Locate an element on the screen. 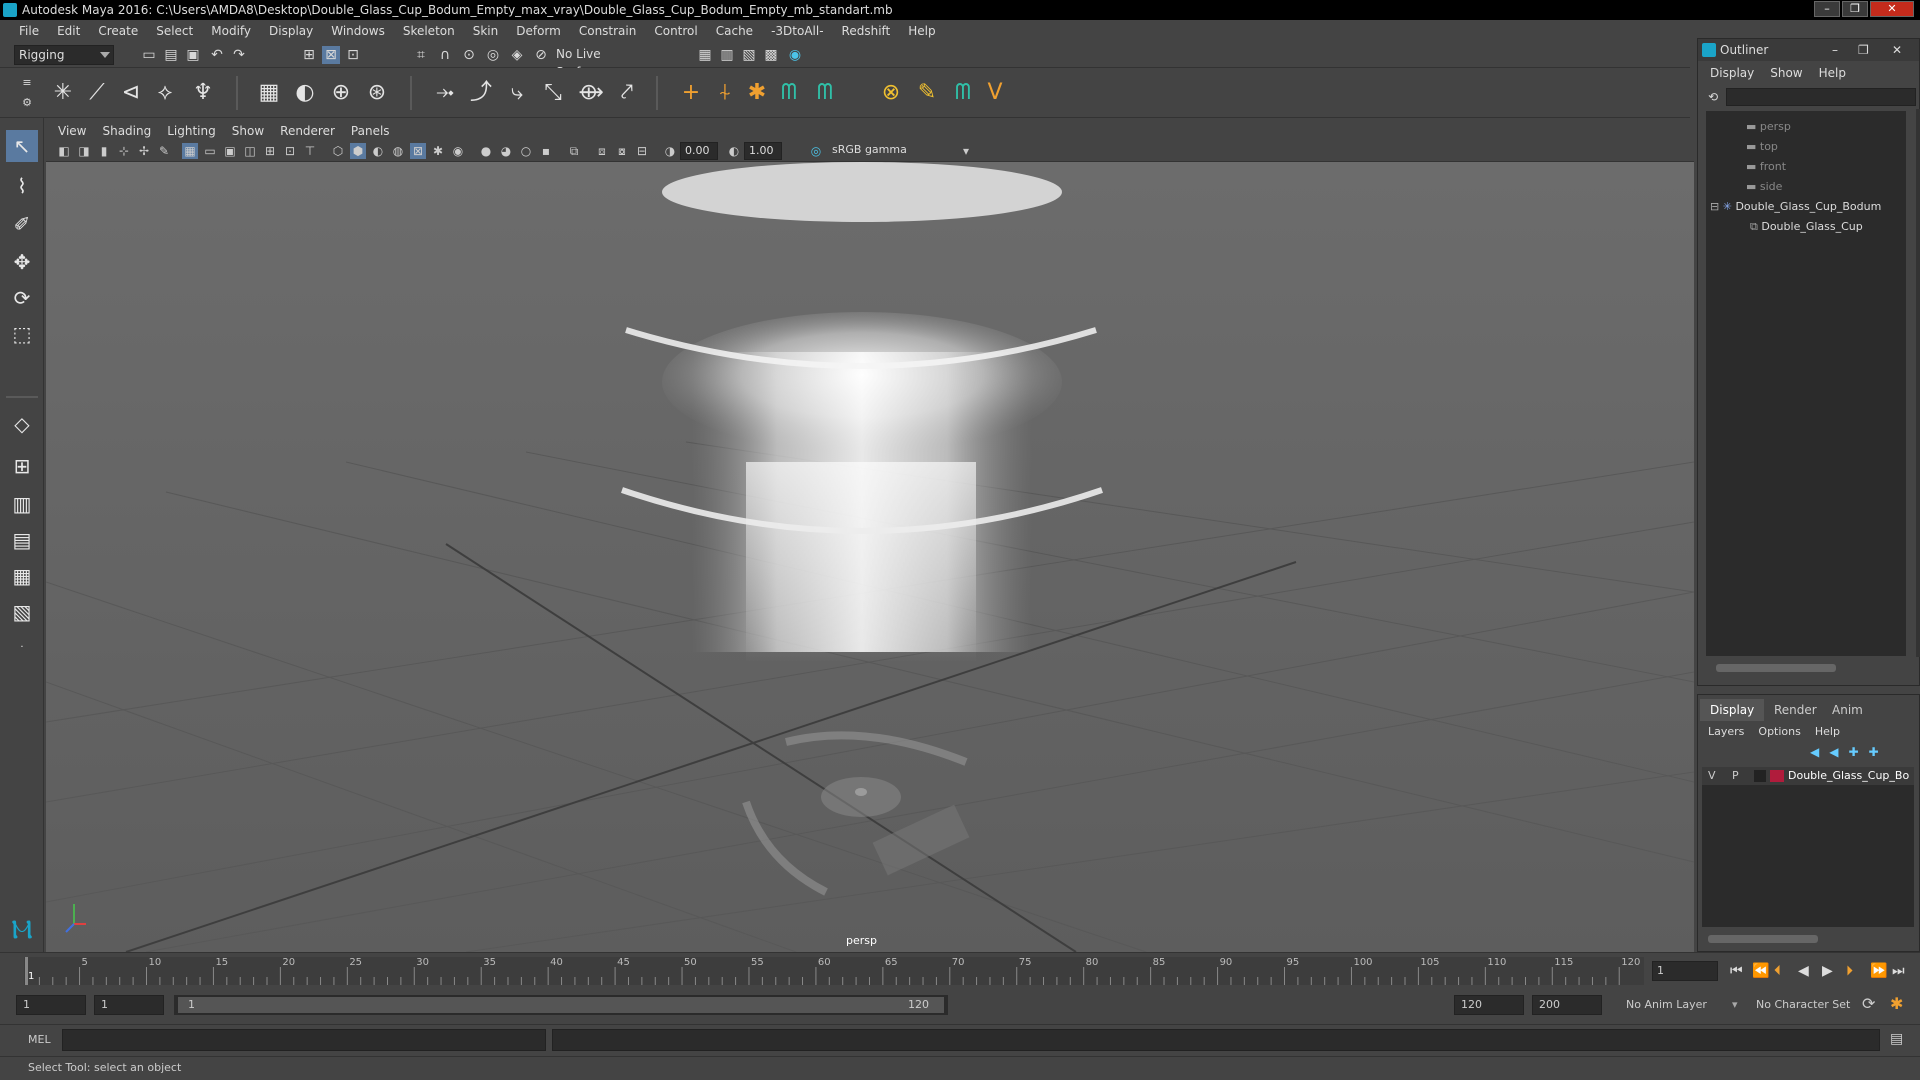 The width and height of the screenshot is (1920, 1080). new-scene-icon: ▭ is located at coordinates (149, 55).